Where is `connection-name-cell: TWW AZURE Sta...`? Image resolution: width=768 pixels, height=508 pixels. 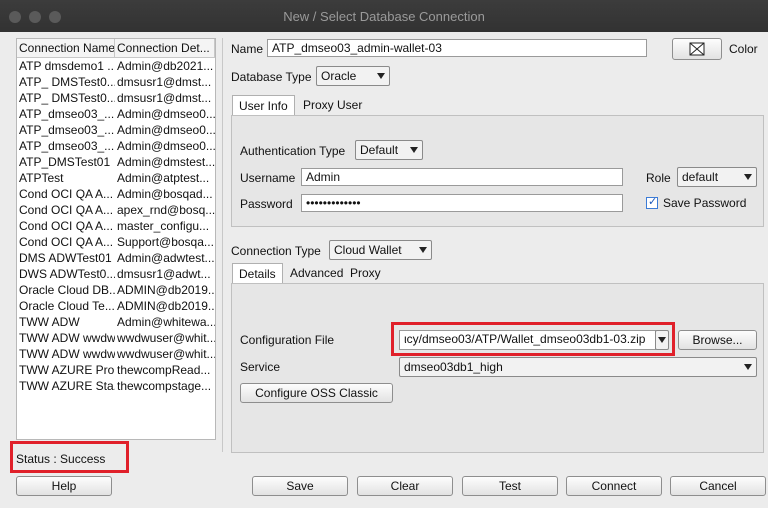
connection-name-cell: TWW AZURE Sta... is located at coordinates (67, 386).